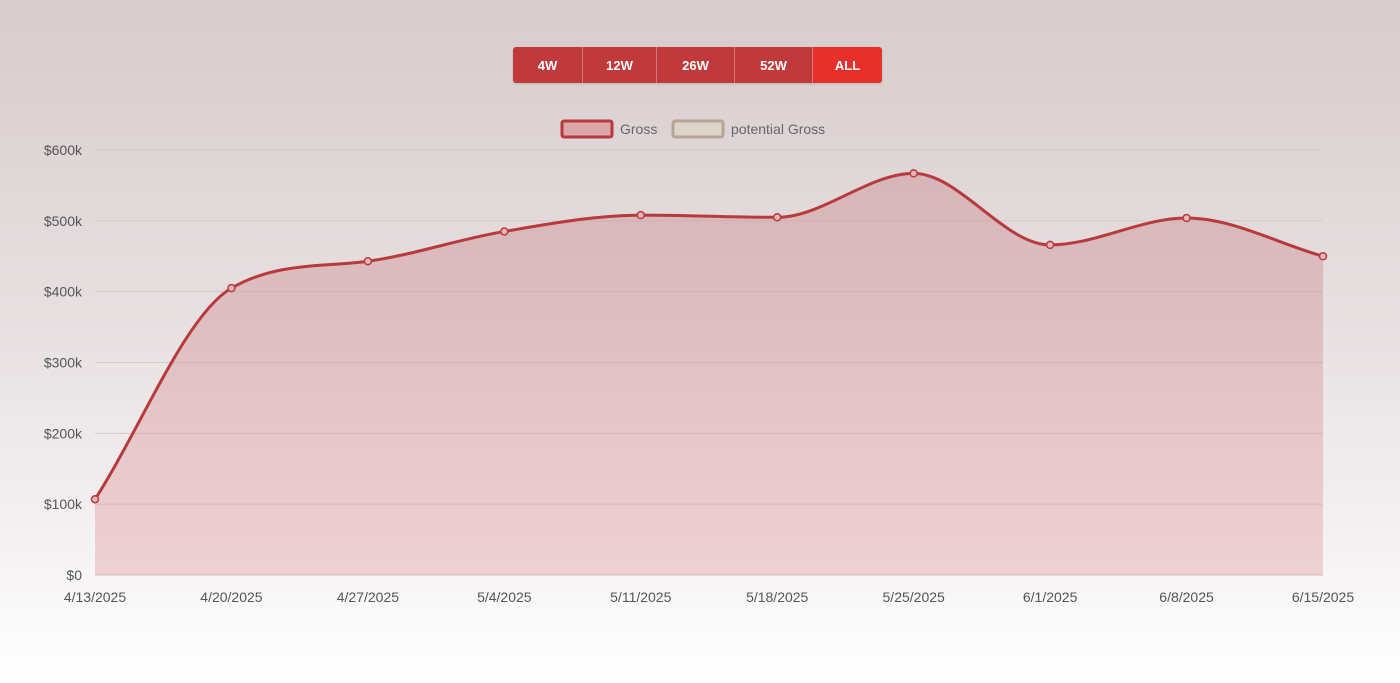 This screenshot has width=1400, height=683. I want to click on y-axis-ticks: $0 $100k $200k $300k $400k $500k $600k, so click(63, 362).